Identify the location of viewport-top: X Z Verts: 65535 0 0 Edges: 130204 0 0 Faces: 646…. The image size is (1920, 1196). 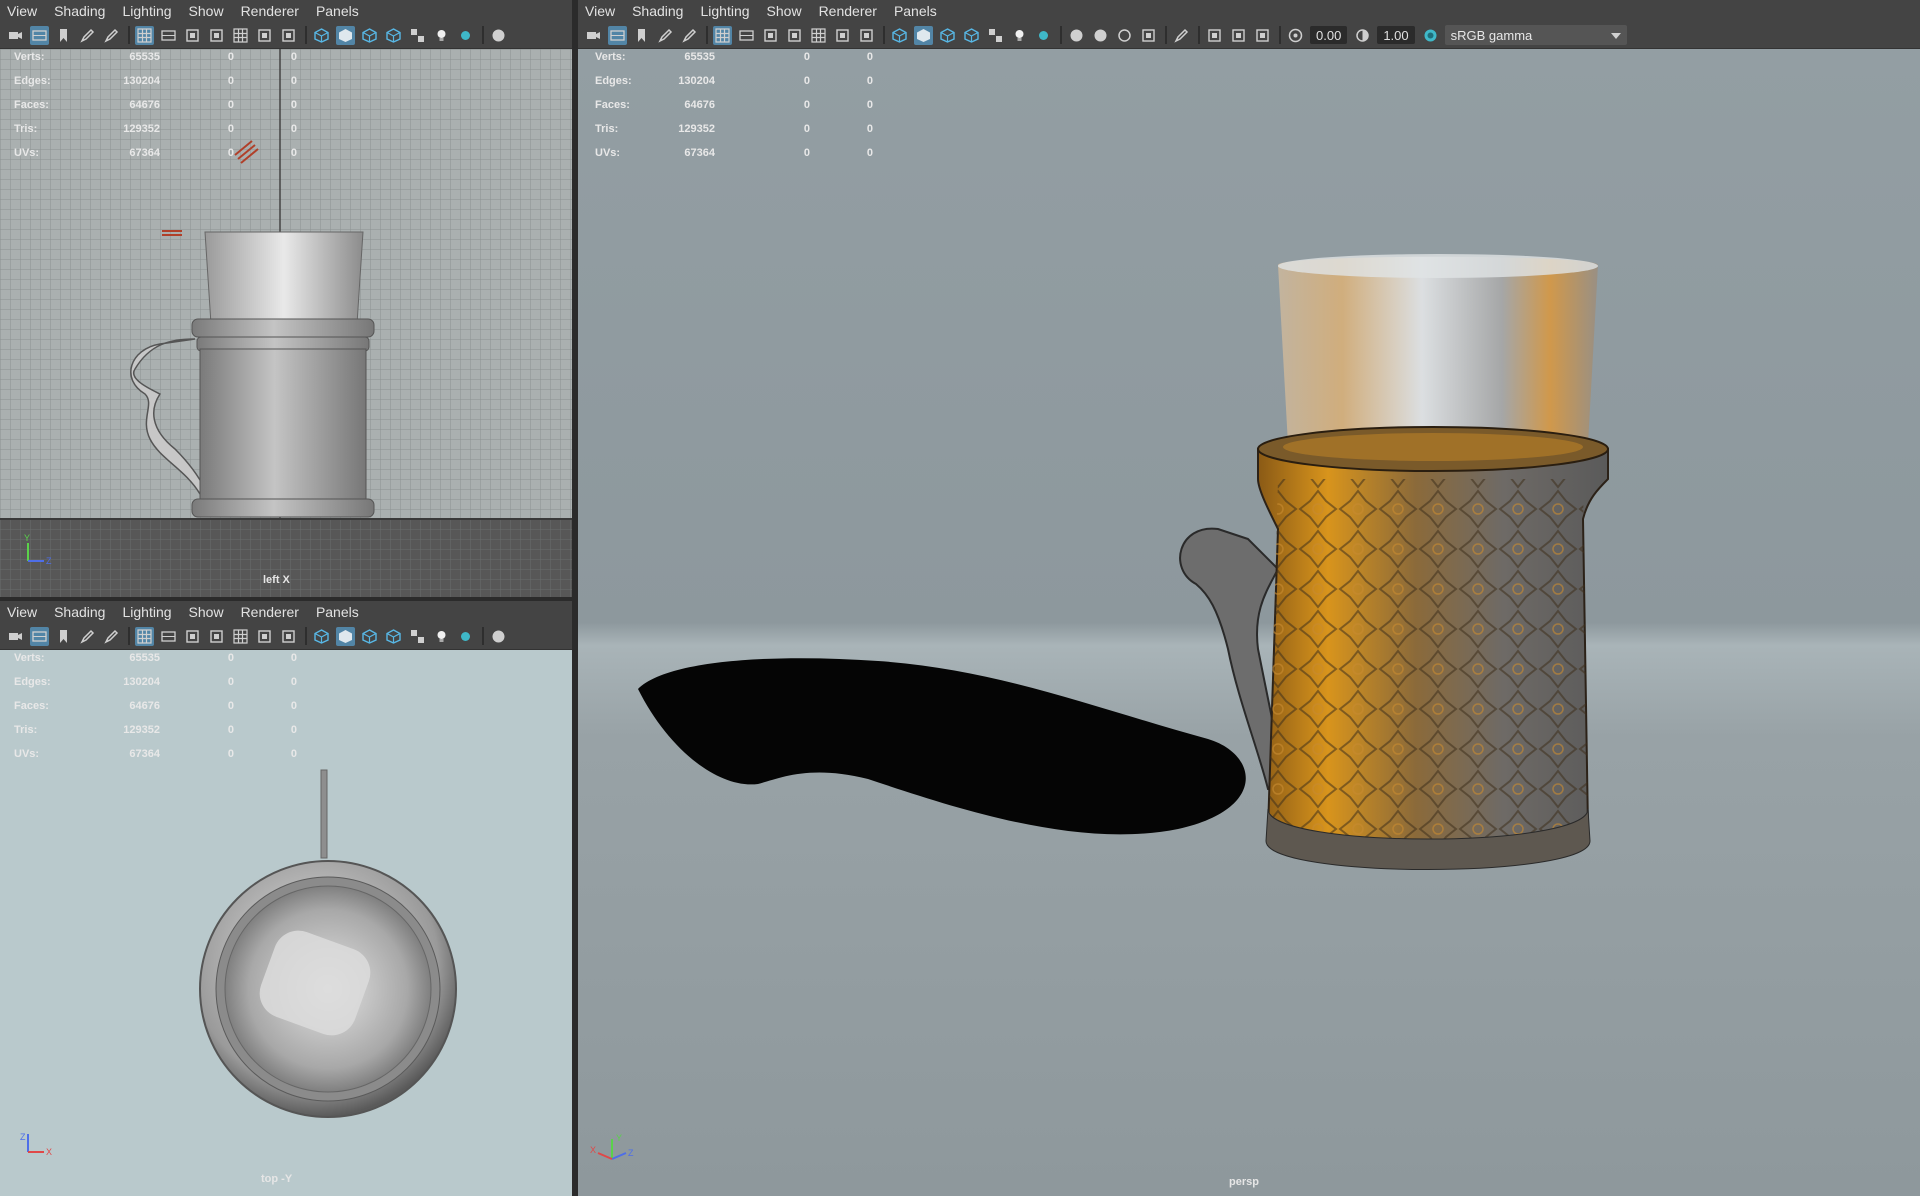
(286, 923).